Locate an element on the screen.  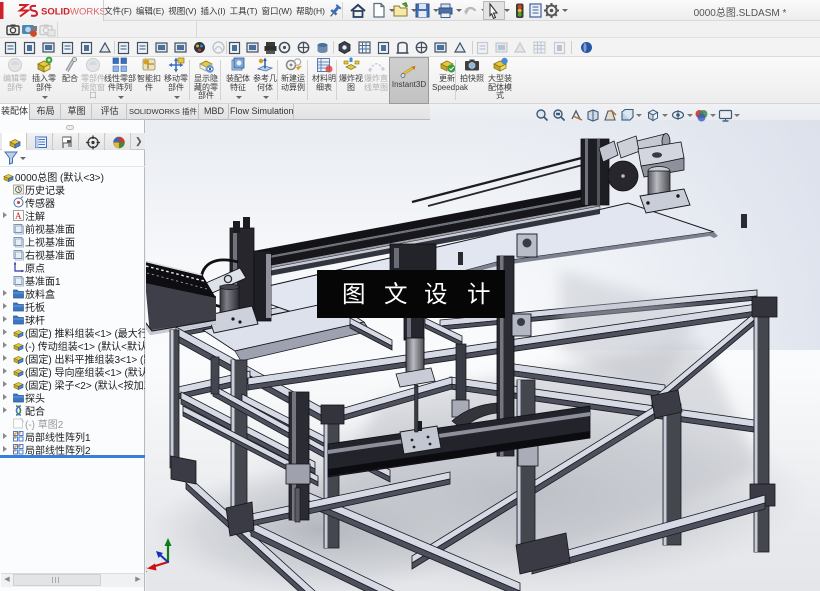
svg-text: A is located at coordinates (18, 216).